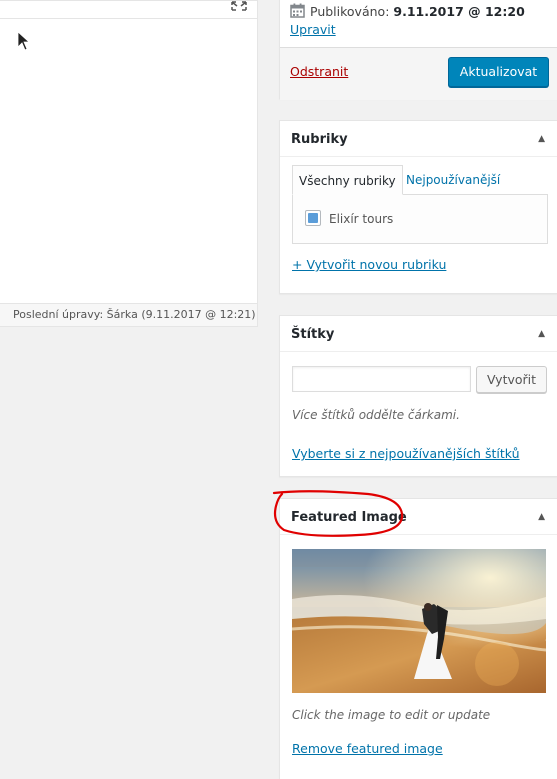  I want to click on mouse-cursor-icon, so click(23, 41).